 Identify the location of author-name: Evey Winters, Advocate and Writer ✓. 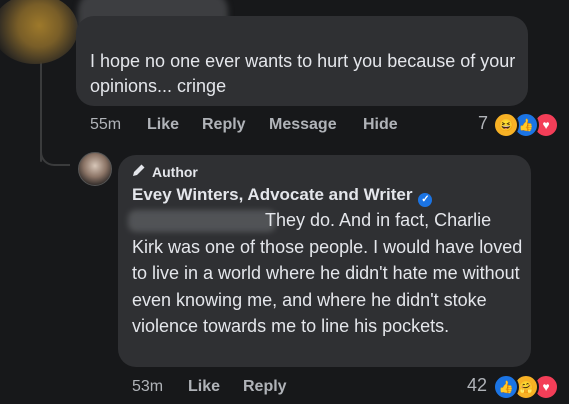
(282, 196).